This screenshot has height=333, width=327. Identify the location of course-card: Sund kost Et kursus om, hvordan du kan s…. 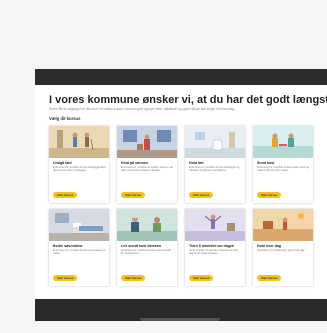
(283, 164).